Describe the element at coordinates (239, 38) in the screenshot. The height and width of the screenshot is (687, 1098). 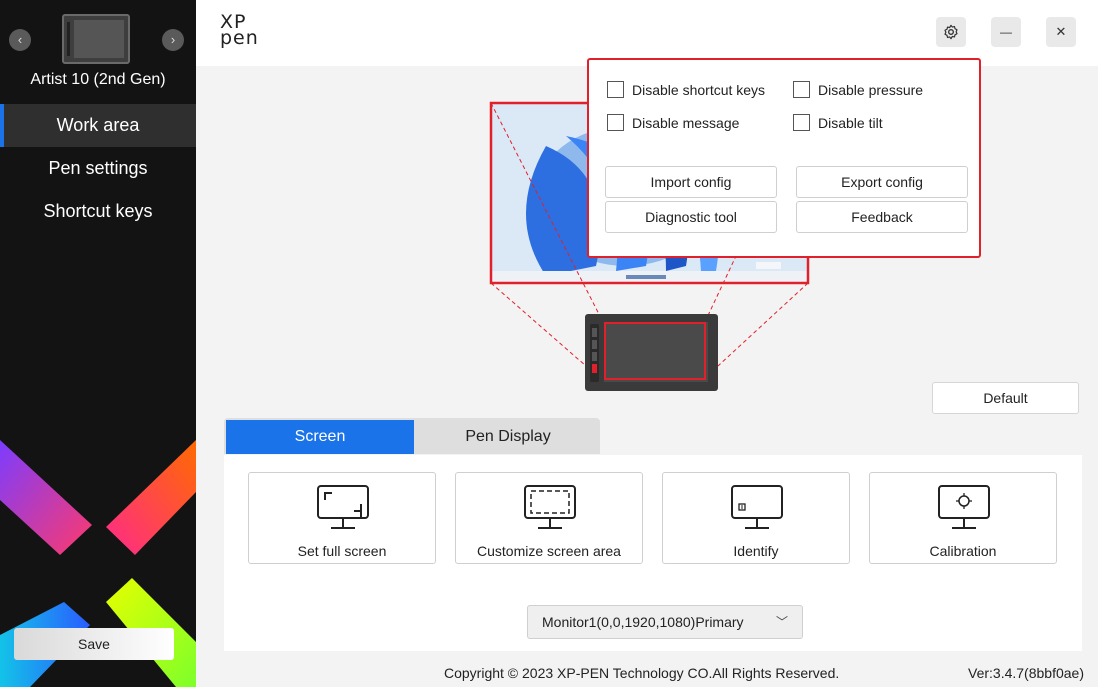
I see `logo-line-2: pen` at that location.